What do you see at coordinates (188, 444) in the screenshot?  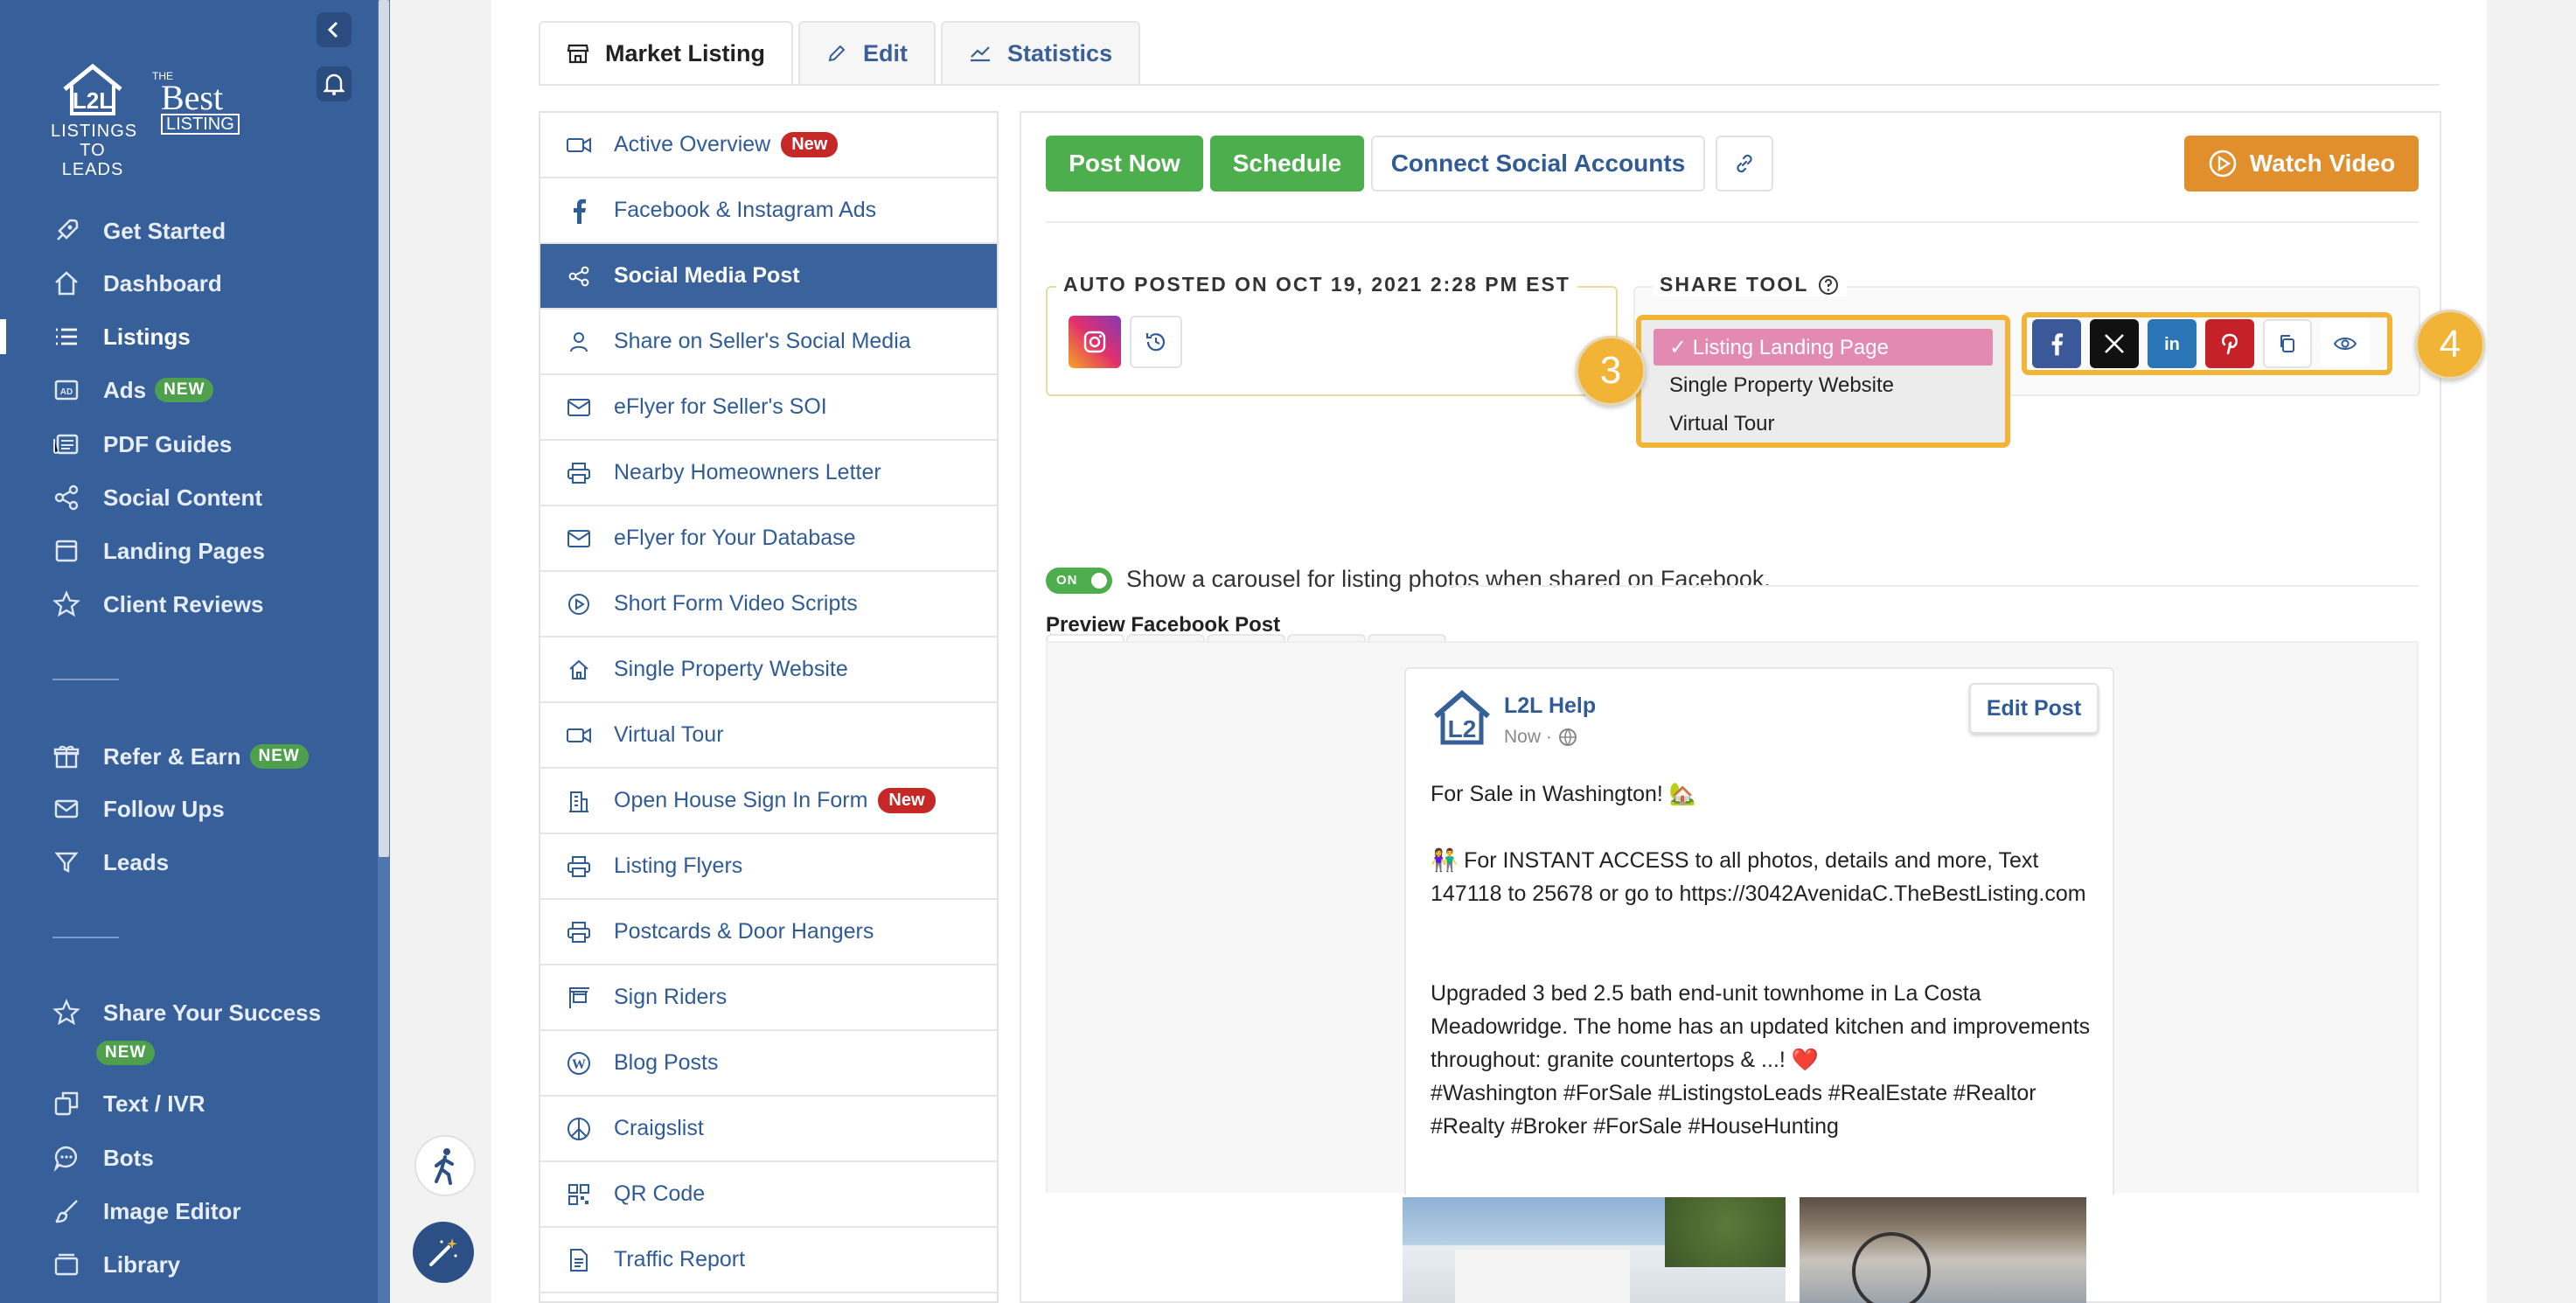 I see `sidebar-item-pdf-guides: PDF Guides` at bounding box center [188, 444].